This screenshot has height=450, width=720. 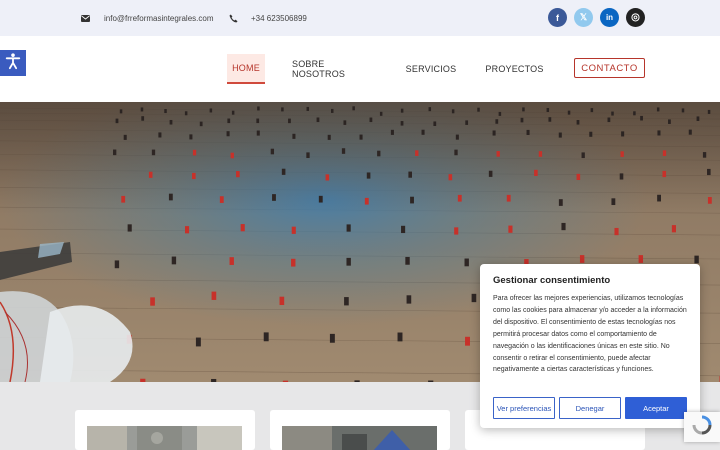 I want to click on preferences-button-label: Ver preferencias, so click(x=524, y=408).